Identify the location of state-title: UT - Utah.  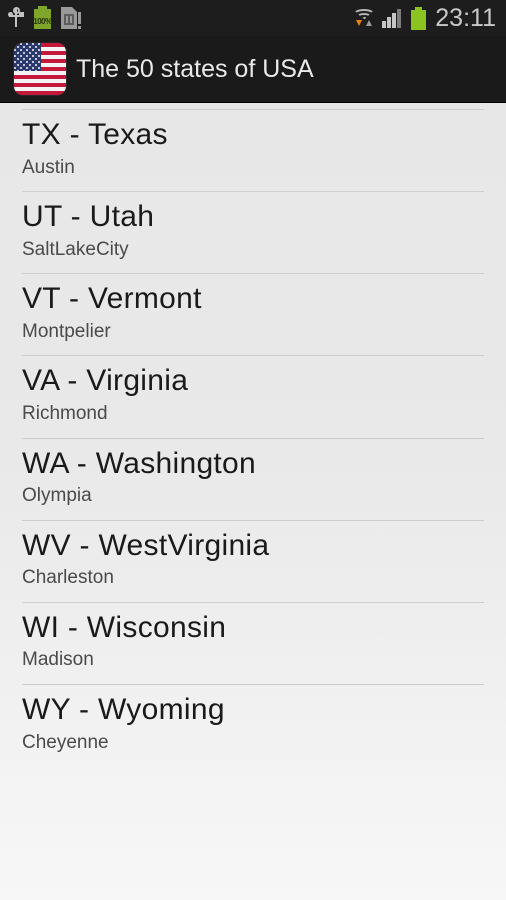
(88, 217).